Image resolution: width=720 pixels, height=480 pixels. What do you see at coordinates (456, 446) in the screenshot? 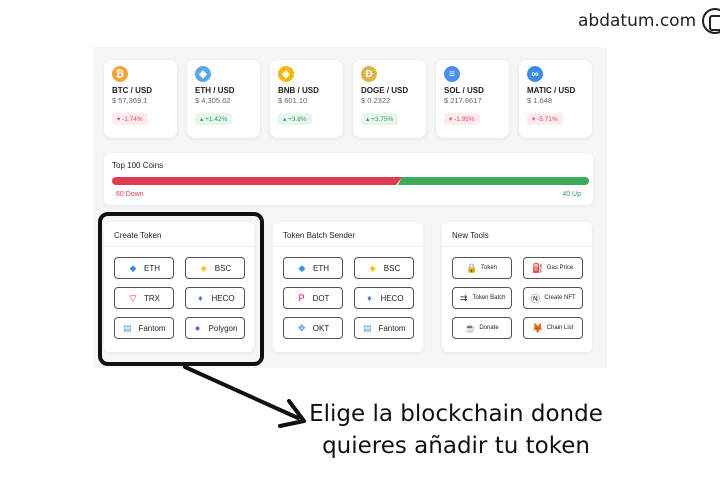
I see `caption-line-2: quieres añadir tu token` at bounding box center [456, 446].